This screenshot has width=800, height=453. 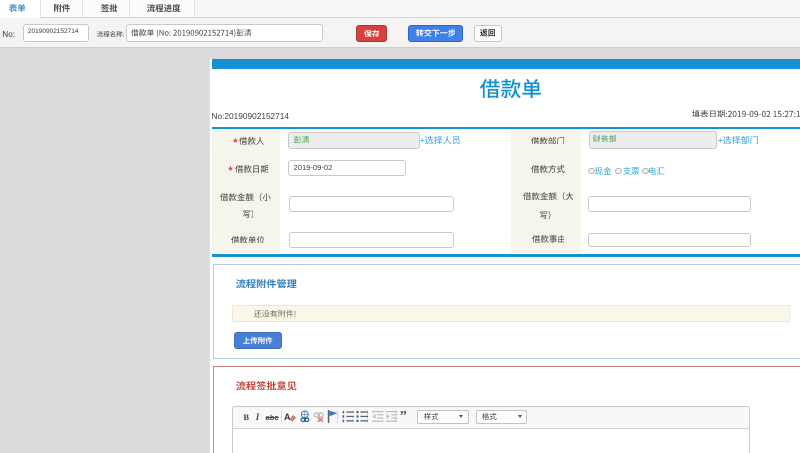 I want to click on svg-text: A, so click(x=287, y=417).